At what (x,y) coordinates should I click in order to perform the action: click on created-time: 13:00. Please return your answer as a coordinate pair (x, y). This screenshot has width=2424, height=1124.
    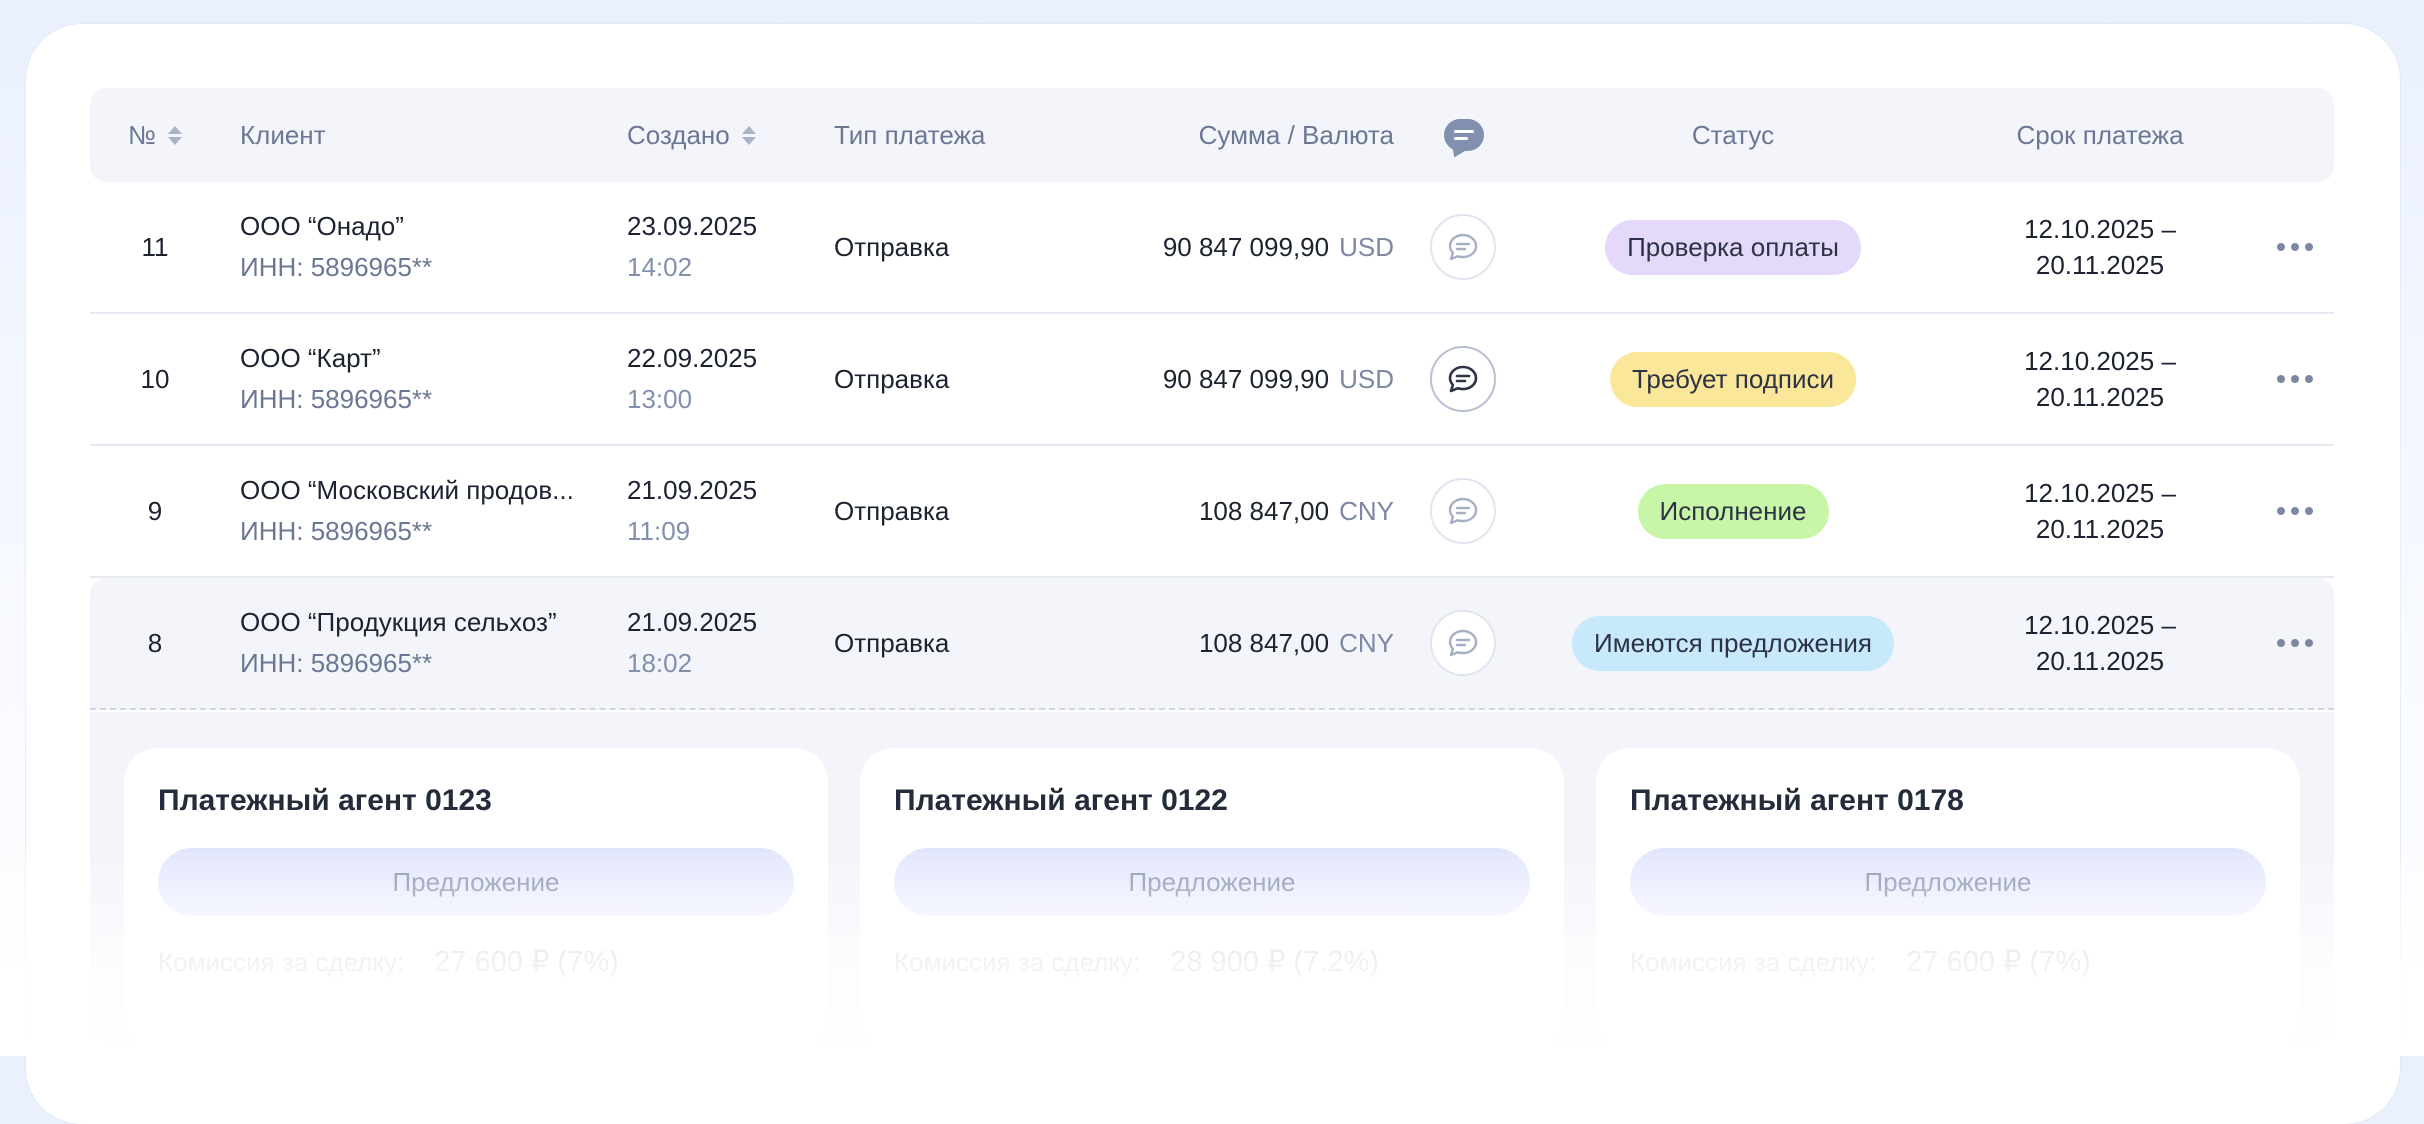
    Looking at the image, I should click on (660, 399).